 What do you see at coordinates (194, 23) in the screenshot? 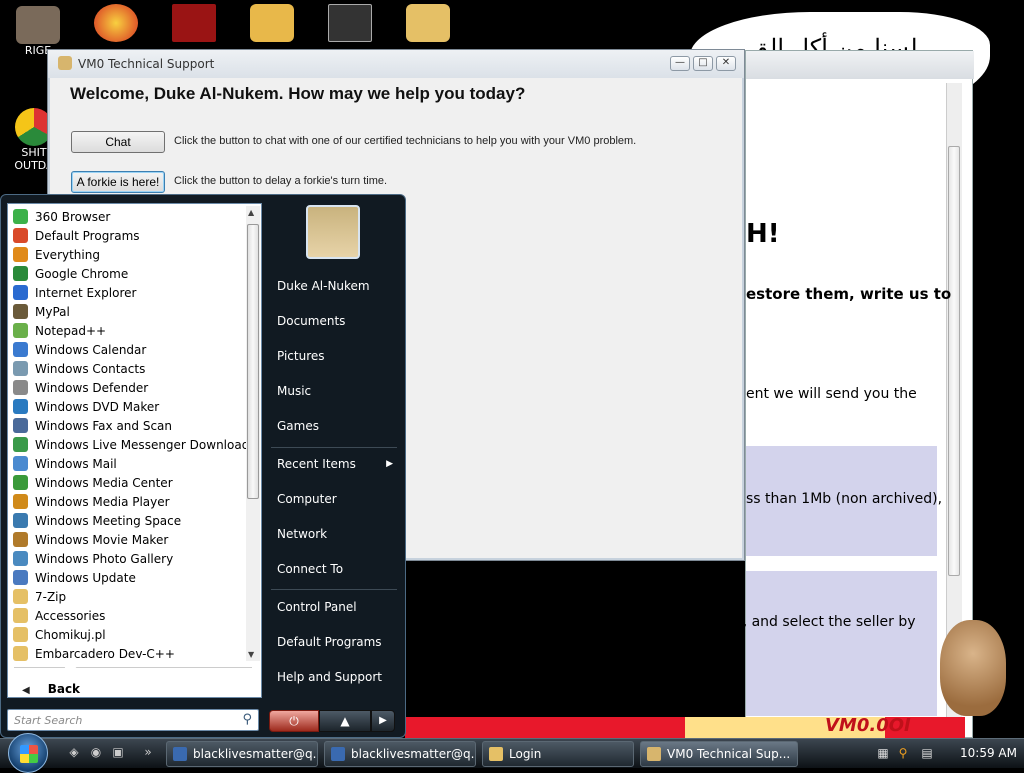
I see `desktop-icon-flash` at bounding box center [194, 23].